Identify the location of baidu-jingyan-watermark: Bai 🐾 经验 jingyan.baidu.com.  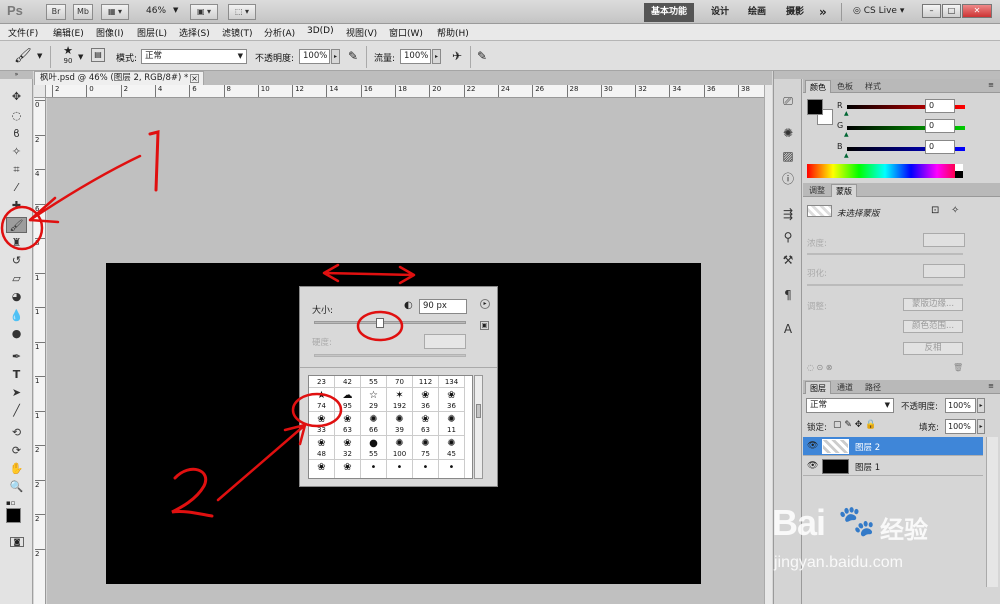
(884, 549).